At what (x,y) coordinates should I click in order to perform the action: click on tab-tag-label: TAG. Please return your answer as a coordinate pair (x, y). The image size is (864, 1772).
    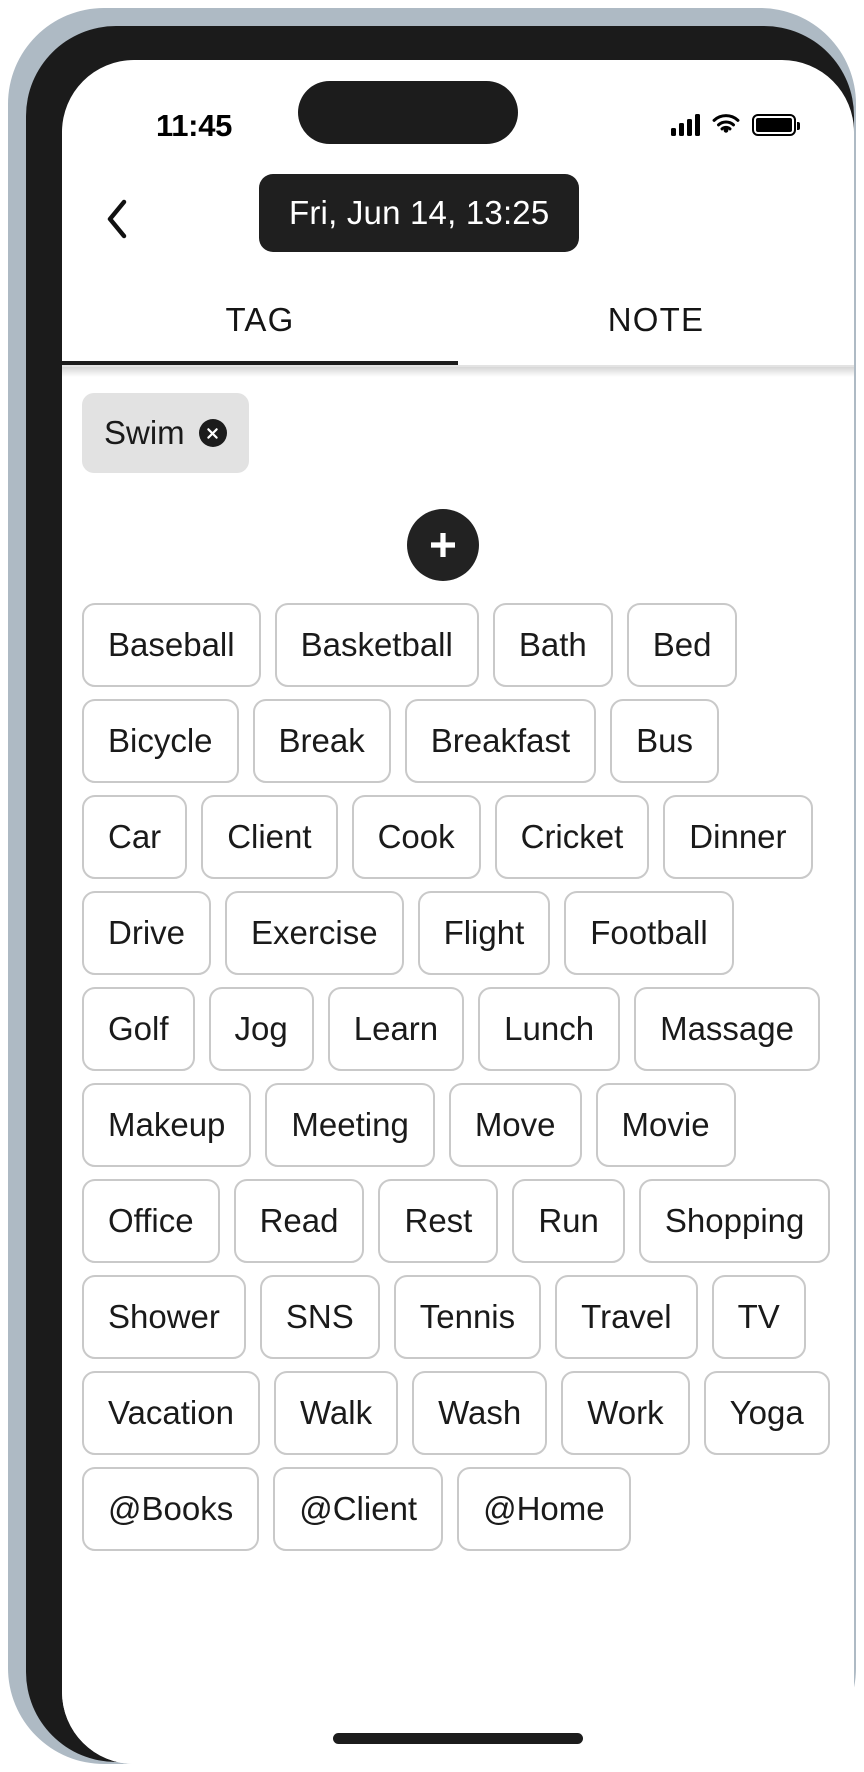
    Looking at the image, I should click on (260, 319).